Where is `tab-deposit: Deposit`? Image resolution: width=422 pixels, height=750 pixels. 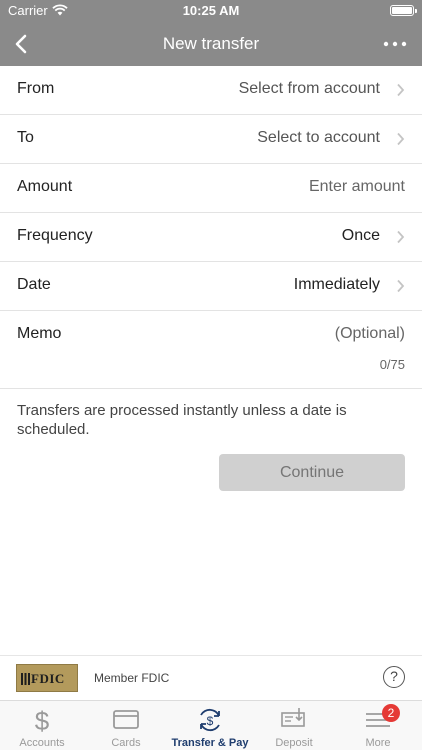
tab-deposit: Deposit is located at coordinates (294, 725).